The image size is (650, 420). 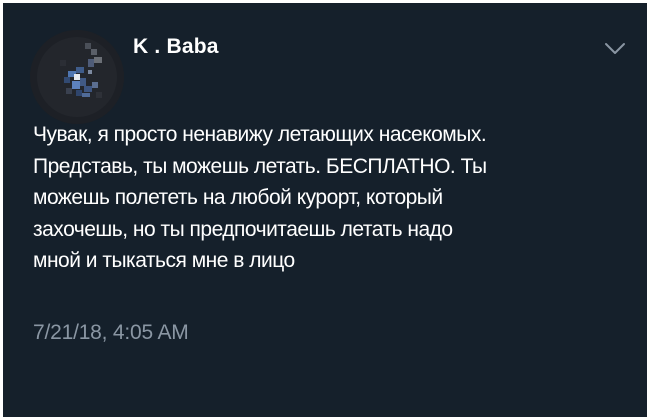 What do you see at coordinates (164, 260) in the screenshot?
I see `tweet-text-line: мной и тыкаться мне в лицо` at bounding box center [164, 260].